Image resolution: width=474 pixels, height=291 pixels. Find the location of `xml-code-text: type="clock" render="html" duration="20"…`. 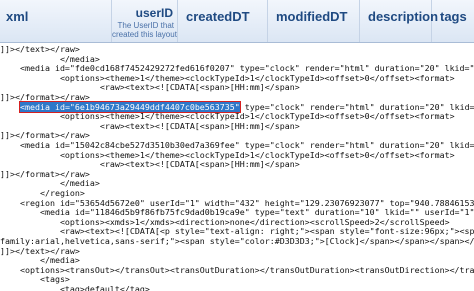

xml-code-text: type="clock" render="html" duration="20"… is located at coordinates (359, 106).